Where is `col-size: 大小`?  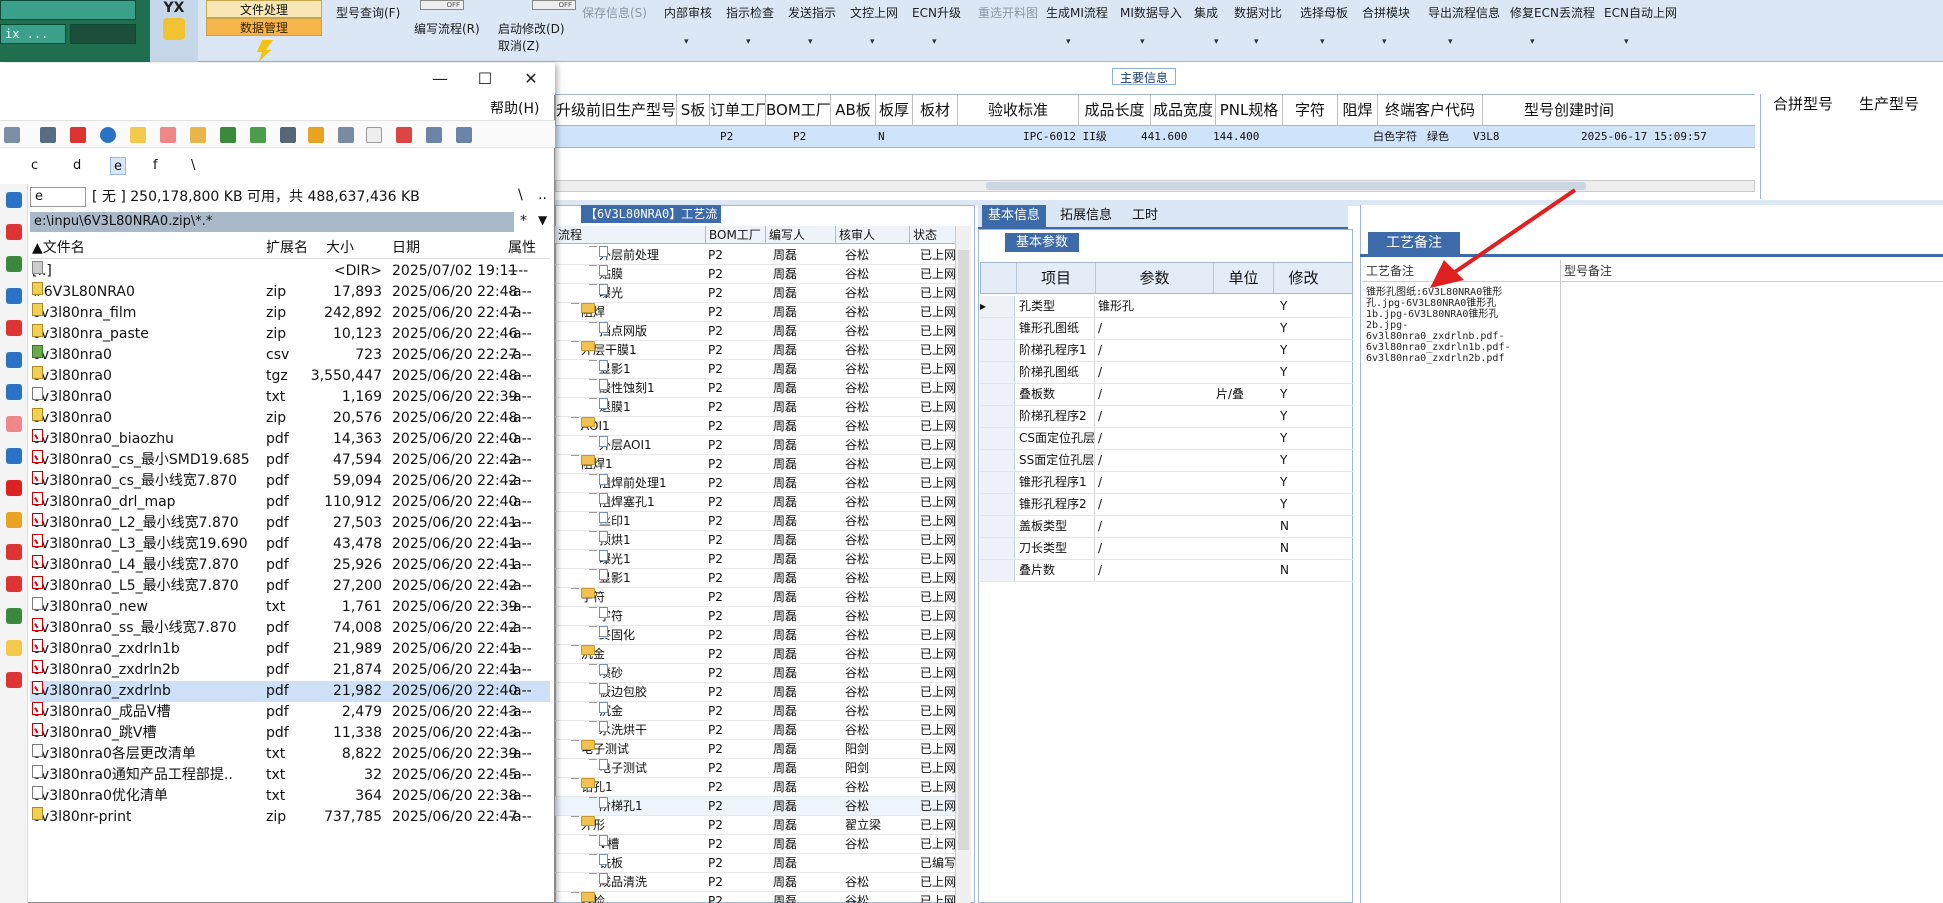 col-size: 大小 is located at coordinates (340, 248).